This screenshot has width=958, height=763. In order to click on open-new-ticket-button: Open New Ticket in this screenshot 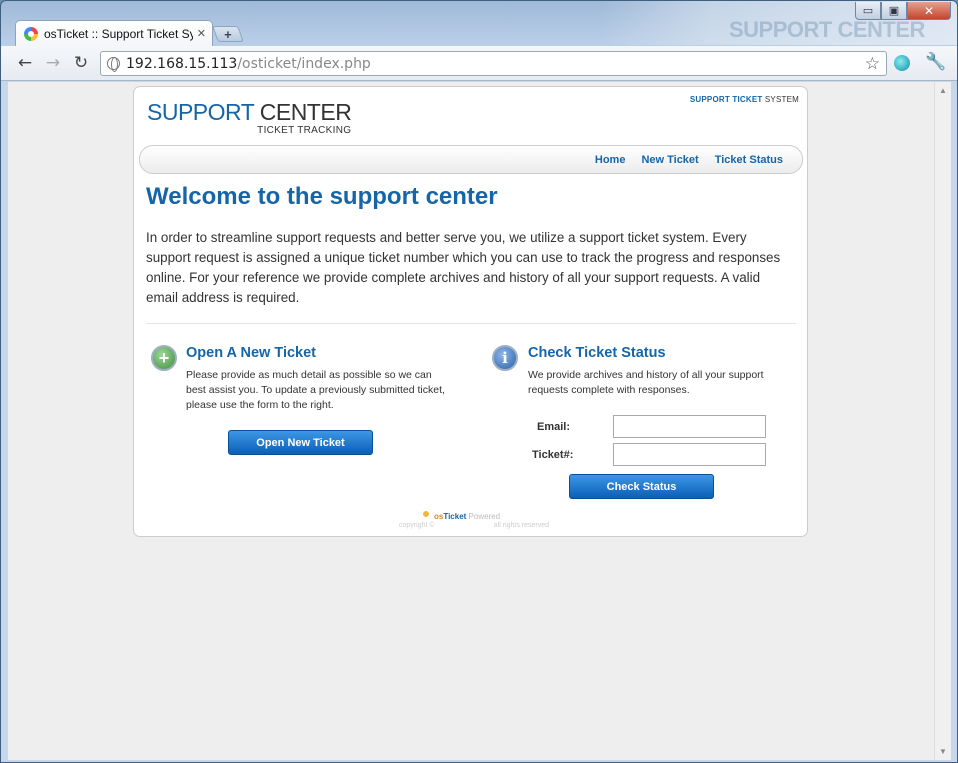, I will do `click(300, 442)`.